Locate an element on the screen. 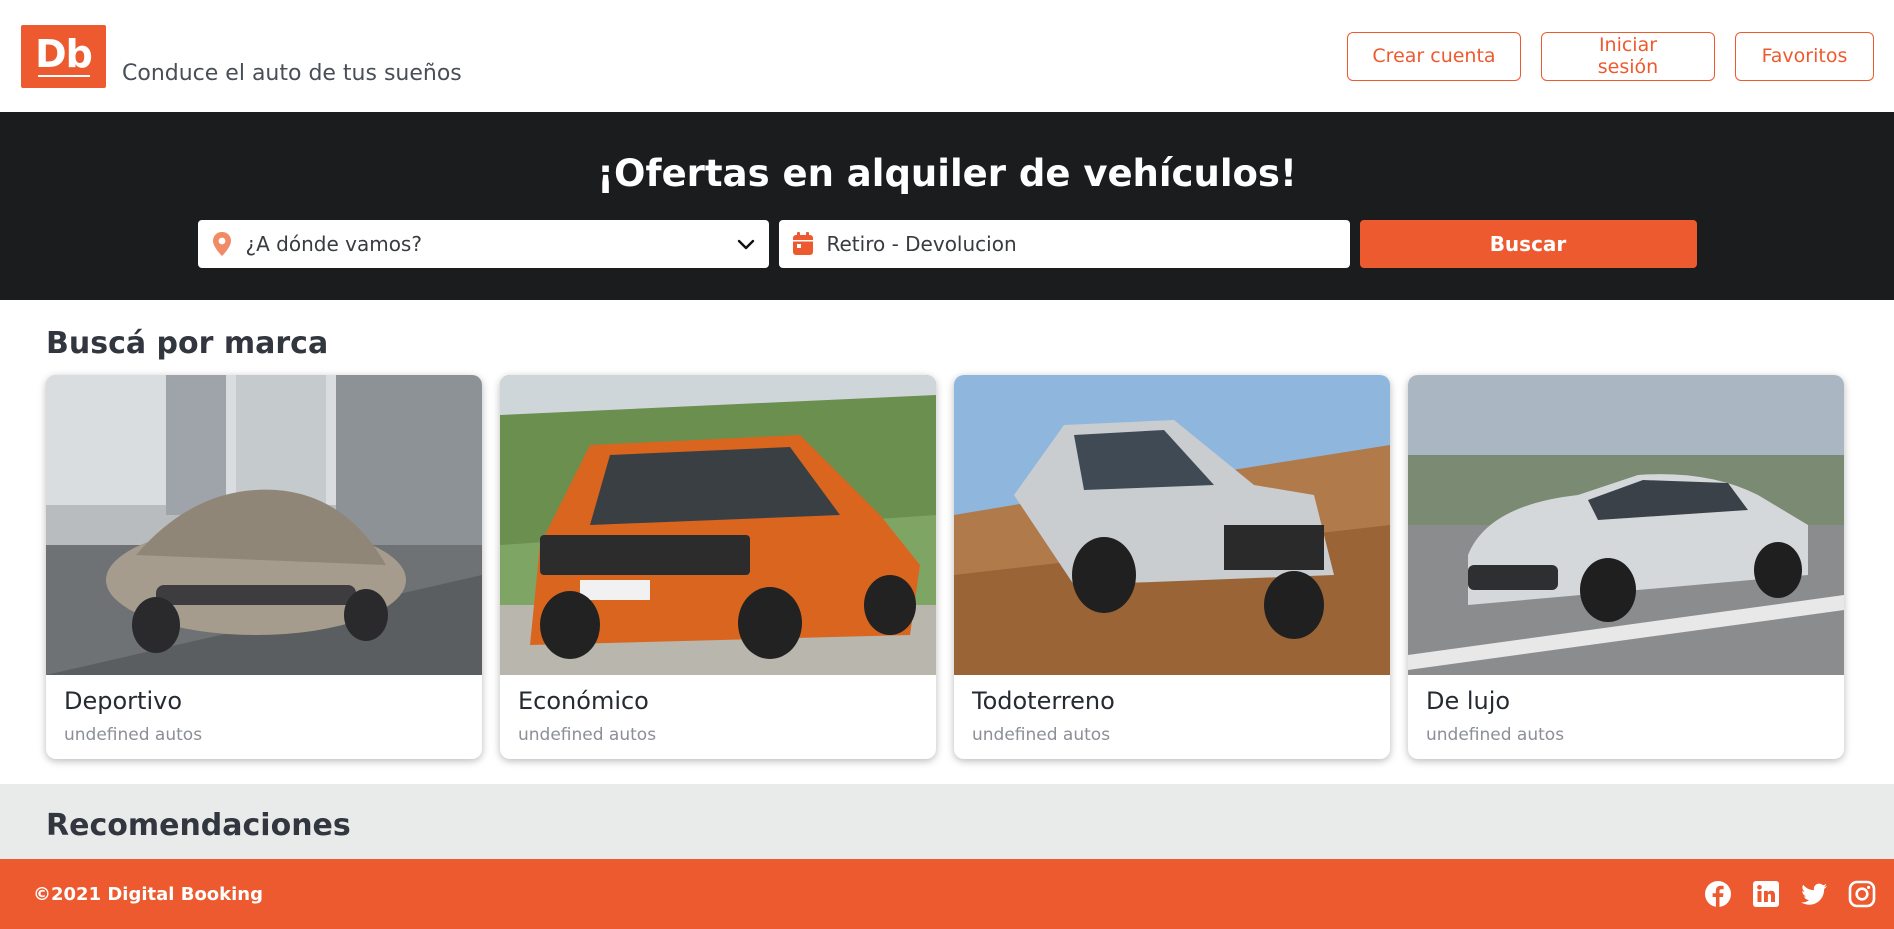 This screenshot has width=1894, height=929. luxury-car-image is located at coordinates (1626, 525).